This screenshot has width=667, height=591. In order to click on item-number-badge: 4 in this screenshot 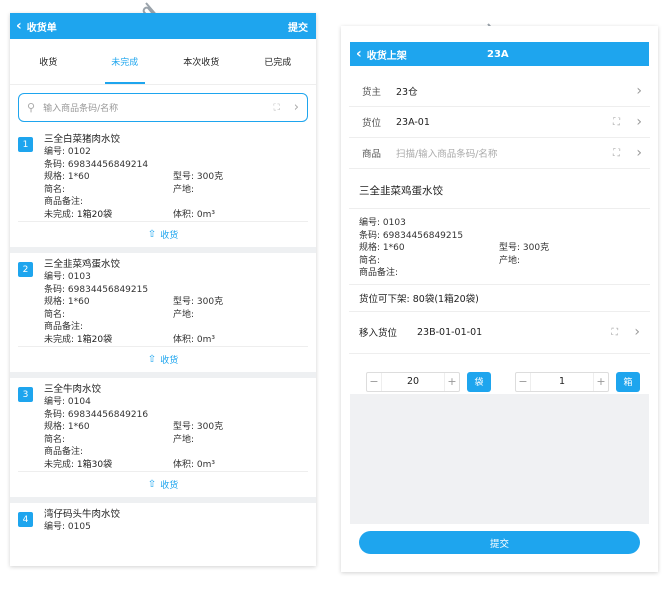, I will do `click(25, 519)`.